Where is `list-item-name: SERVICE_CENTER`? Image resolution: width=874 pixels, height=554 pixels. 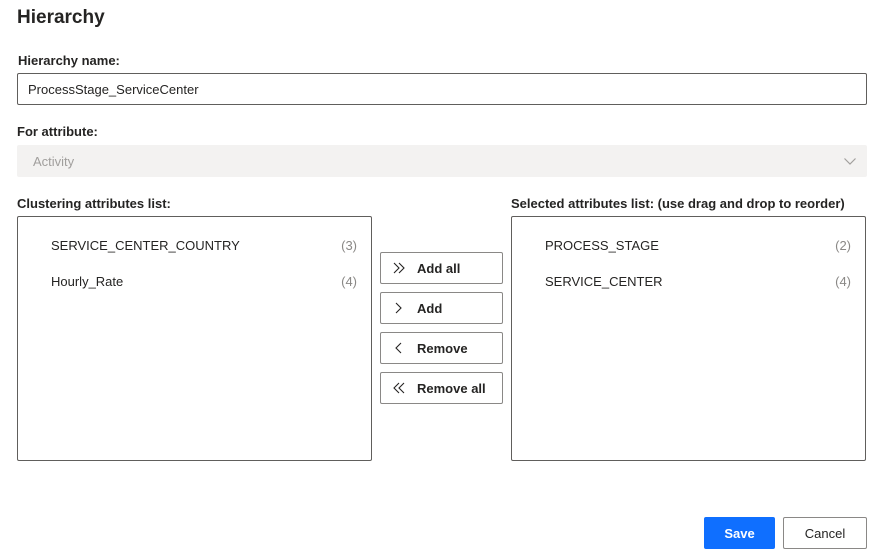
list-item-name: SERVICE_CENTER is located at coordinates (604, 281).